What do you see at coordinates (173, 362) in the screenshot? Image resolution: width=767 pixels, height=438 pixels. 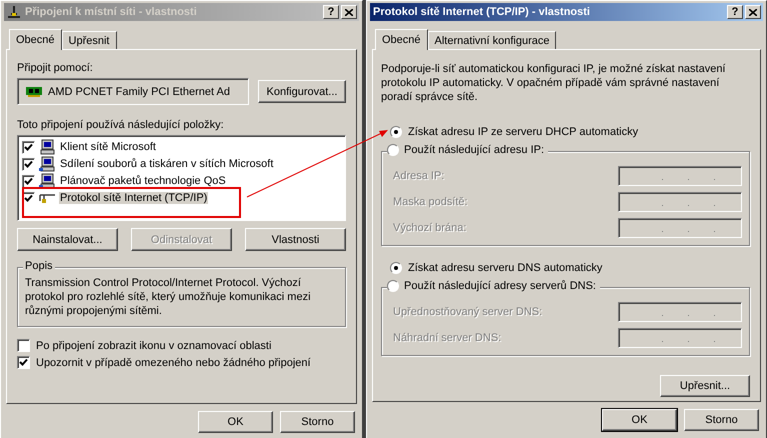 I see `checkbox-label: Upozornit v případě omezeného nebo žádného připojení` at bounding box center [173, 362].